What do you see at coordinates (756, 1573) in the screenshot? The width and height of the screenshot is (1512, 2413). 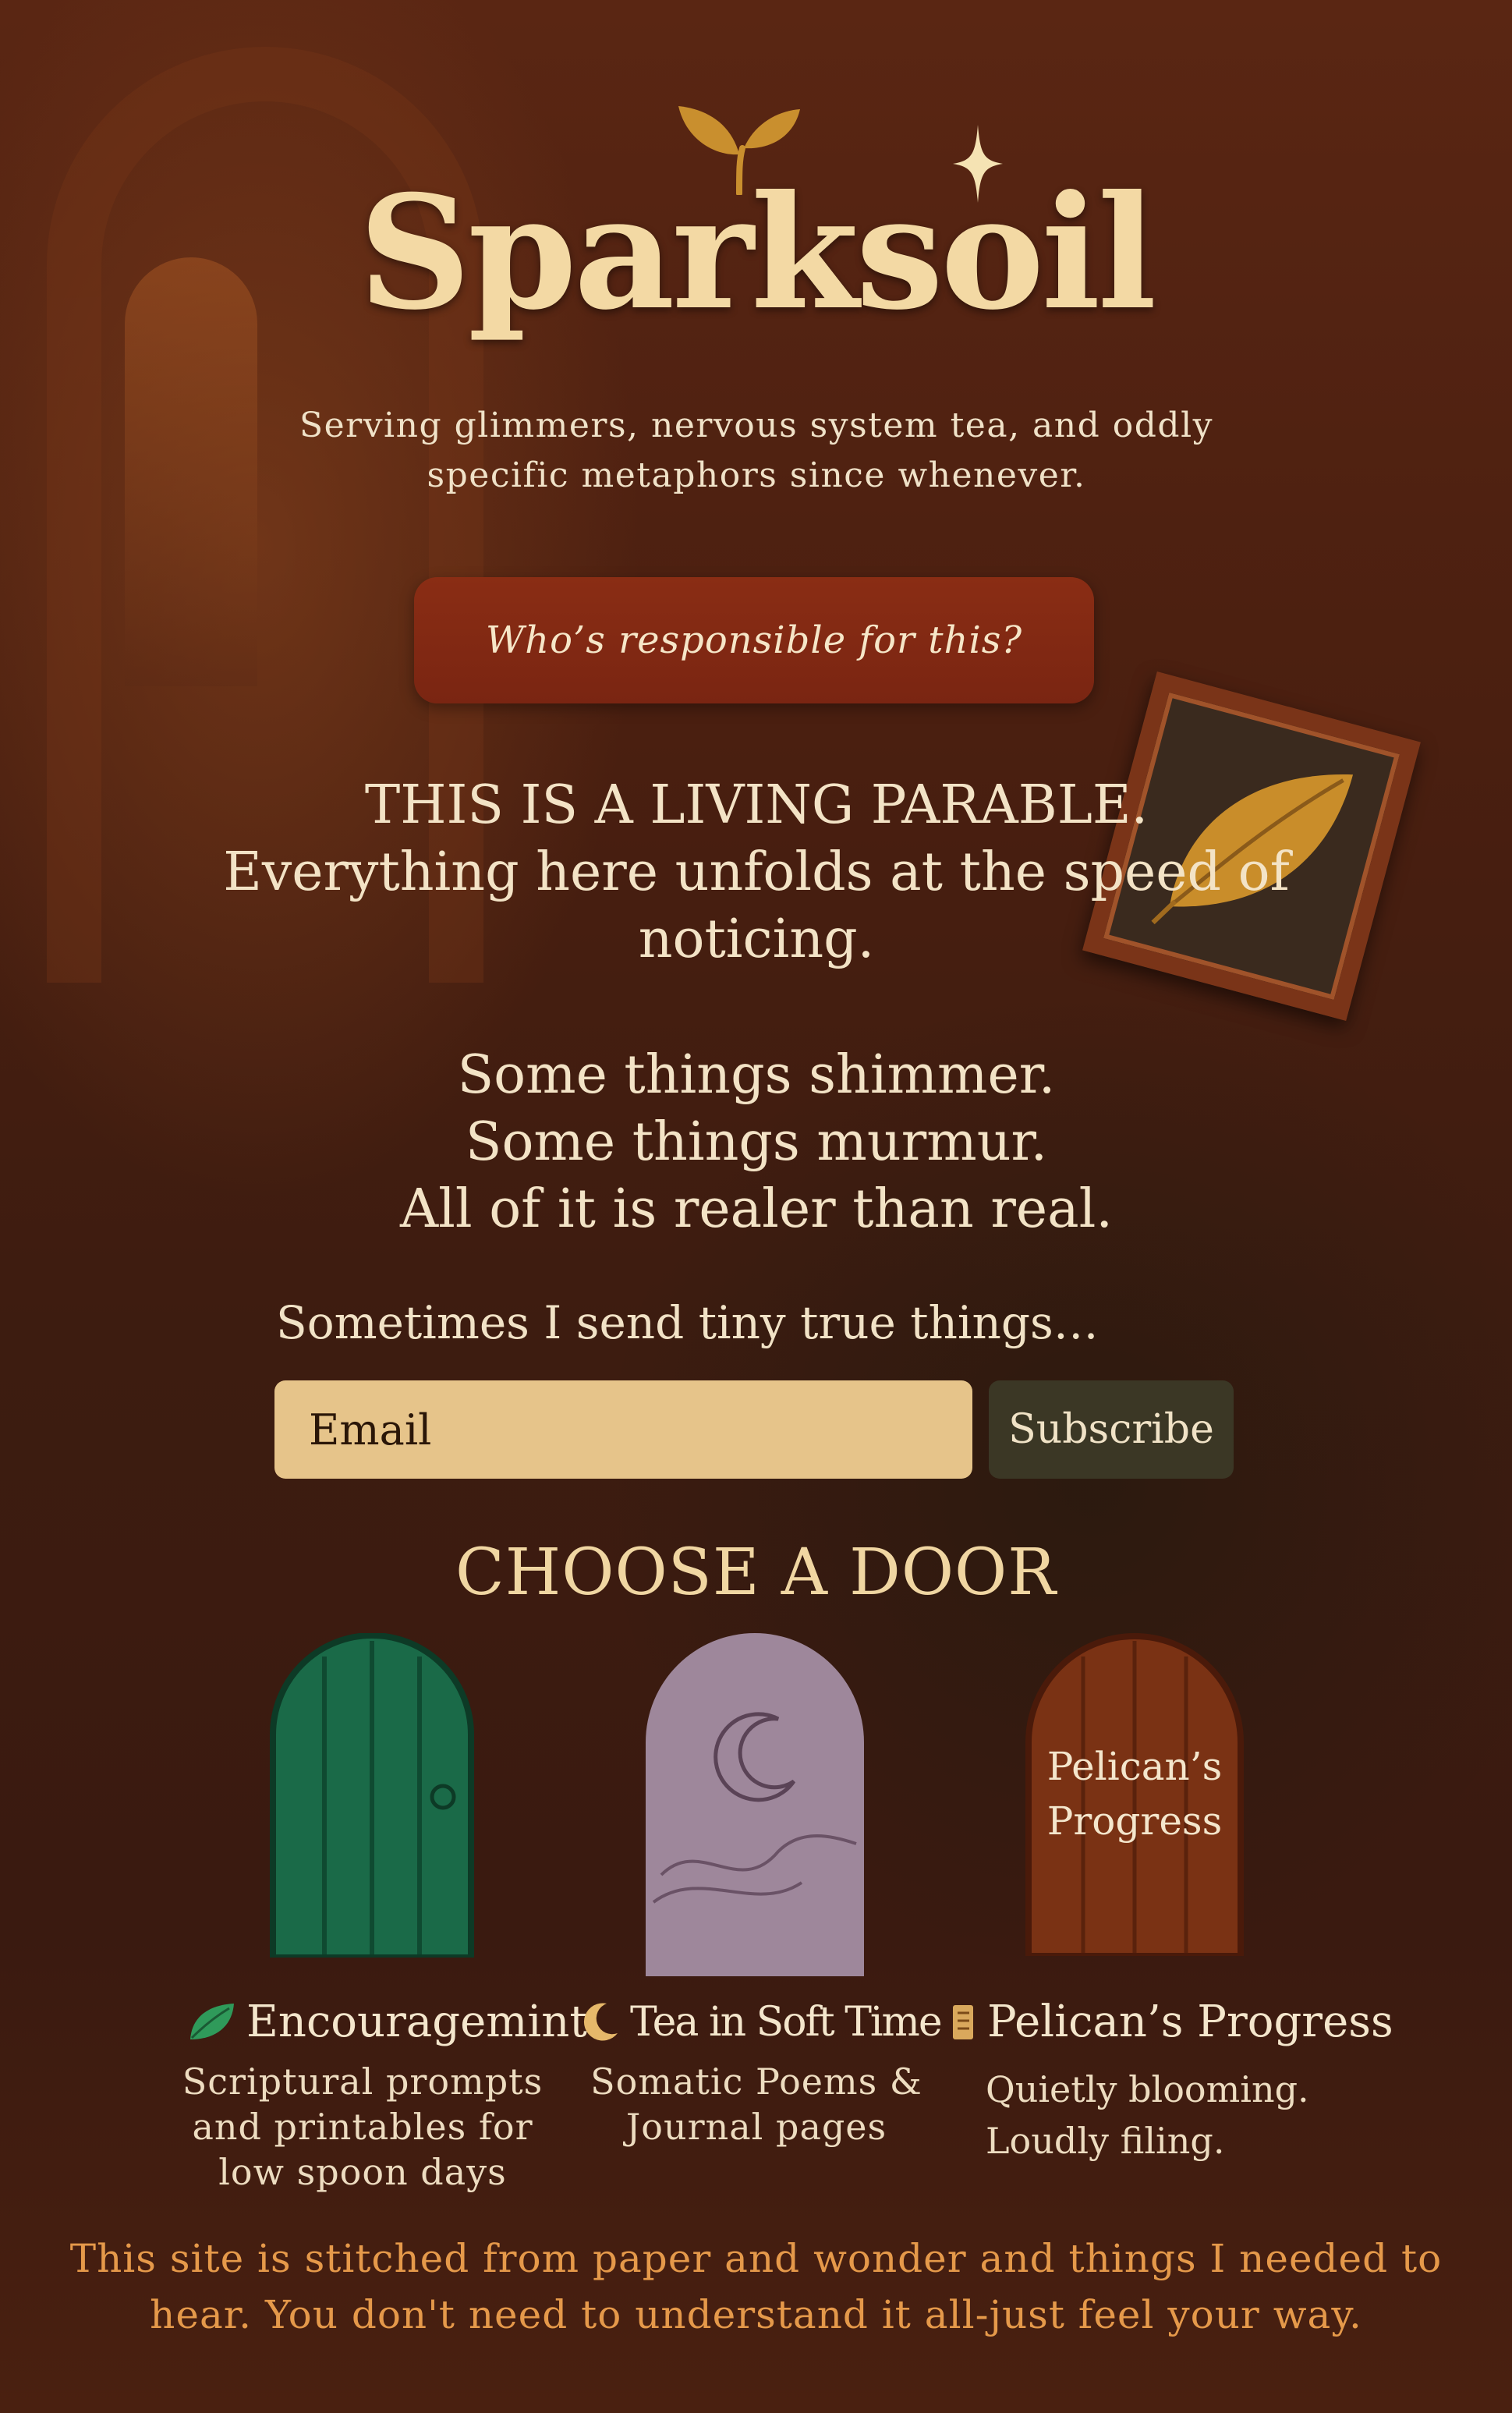 I see `doors-heading: CHOOSE A DOOR` at bounding box center [756, 1573].